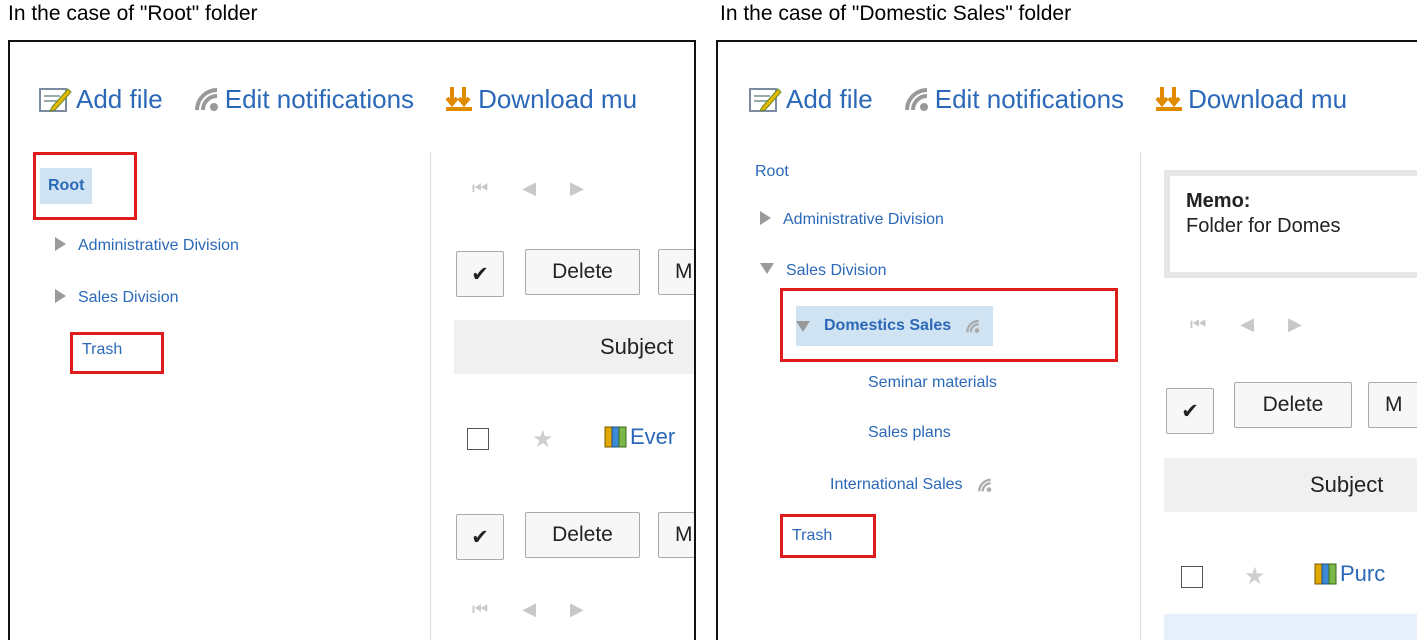  Describe the element at coordinates (1290, 627) in the screenshot. I see `selected-row-hint` at that location.